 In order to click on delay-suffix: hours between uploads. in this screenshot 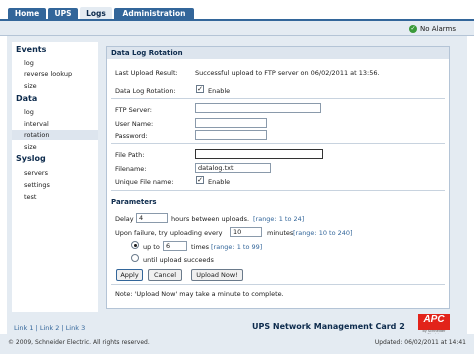, I will do `click(210, 219)`.